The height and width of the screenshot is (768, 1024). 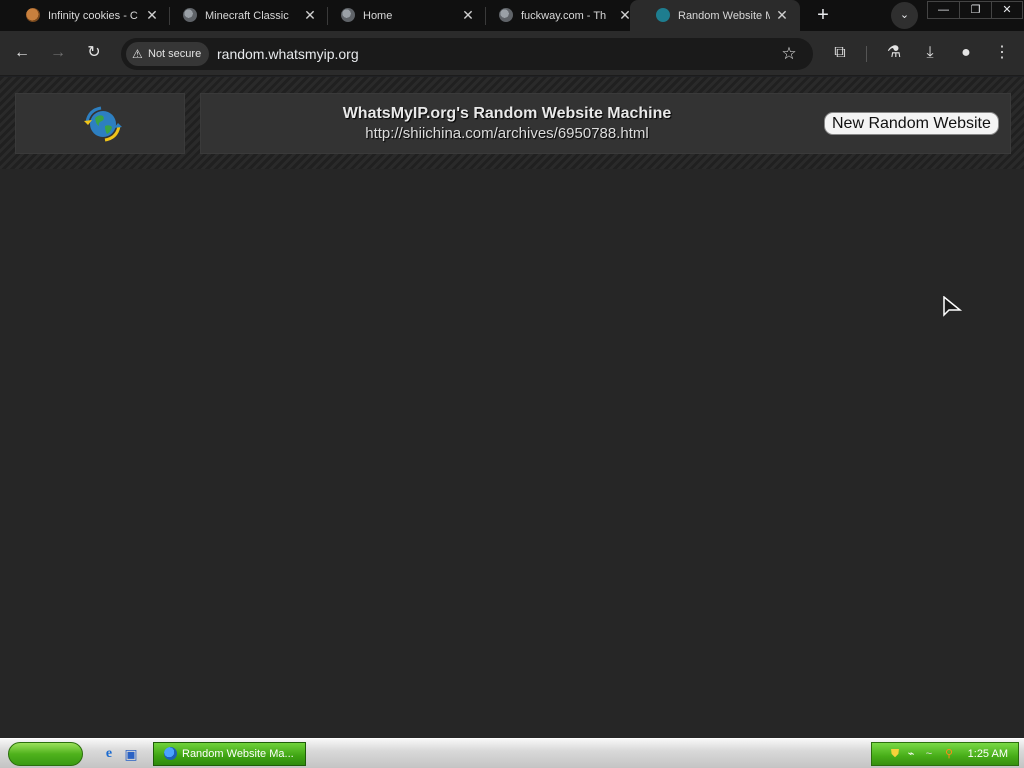 What do you see at coordinates (33, 15) in the screenshot?
I see `cookie-icon` at bounding box center [33, 15].